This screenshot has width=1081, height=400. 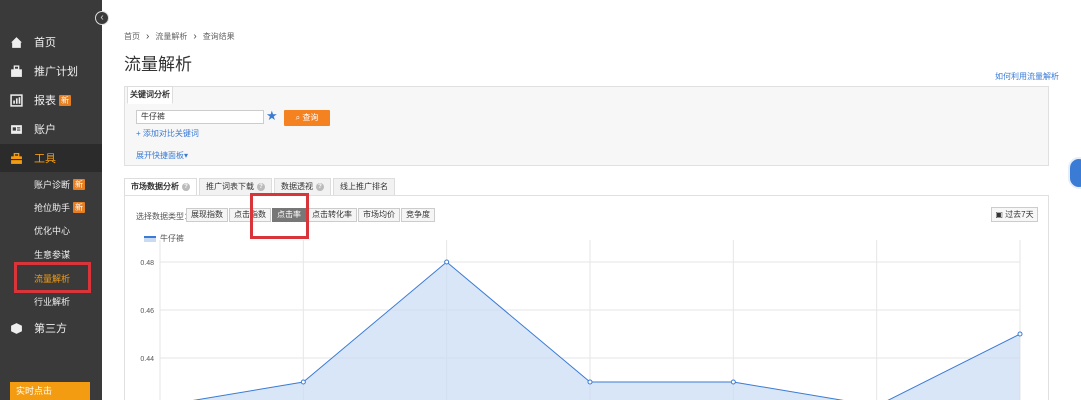 I want to click on sidebar-item-third-party: 第三方, so click(x=51, y=328).